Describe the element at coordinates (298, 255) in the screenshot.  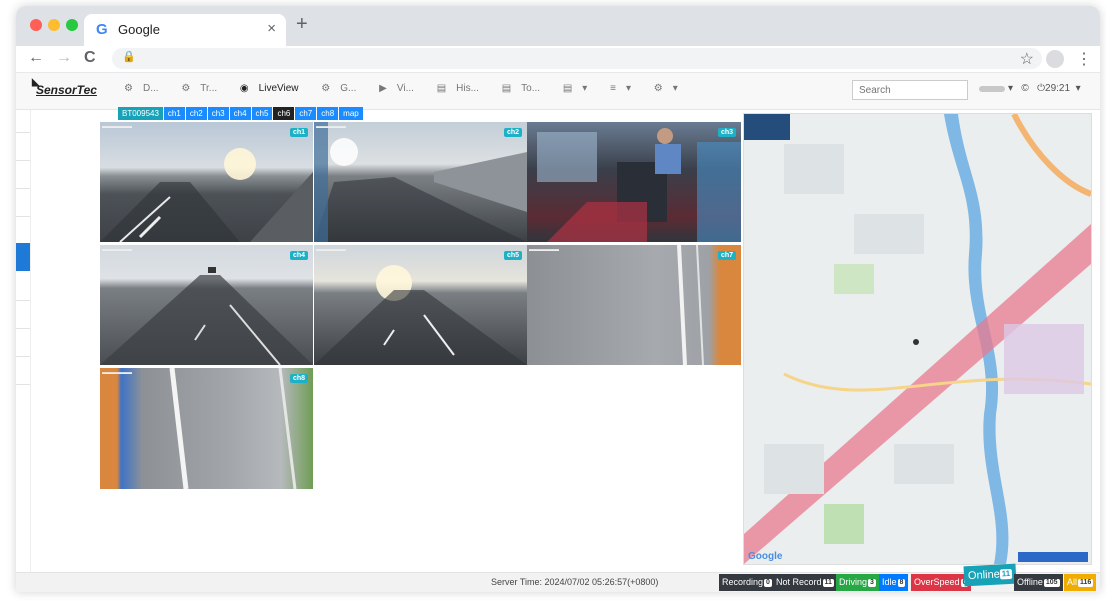
I see `channel-label: ch4` at that location.